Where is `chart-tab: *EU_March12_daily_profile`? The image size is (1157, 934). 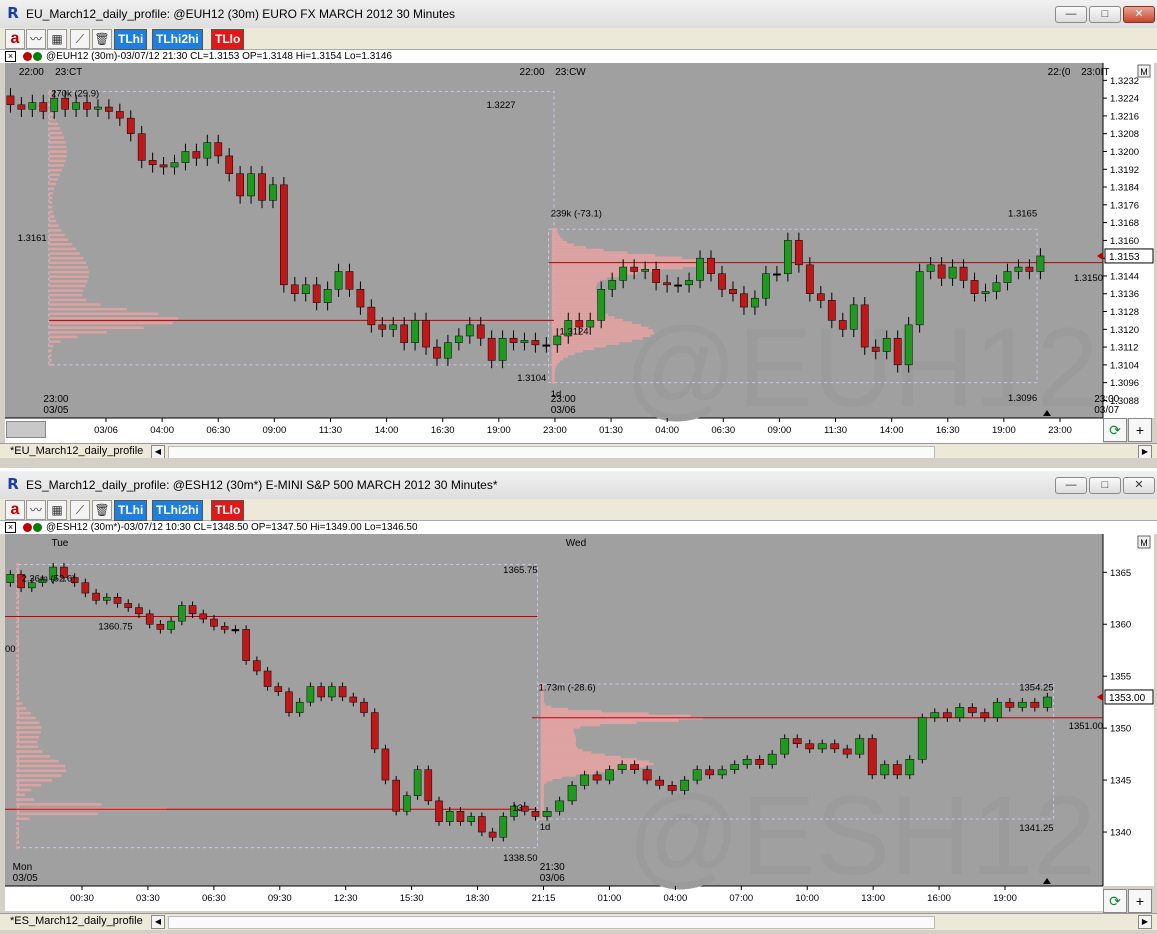
chart-tab: *EU_March12_daily_profile is located at coordinates (76, 451).